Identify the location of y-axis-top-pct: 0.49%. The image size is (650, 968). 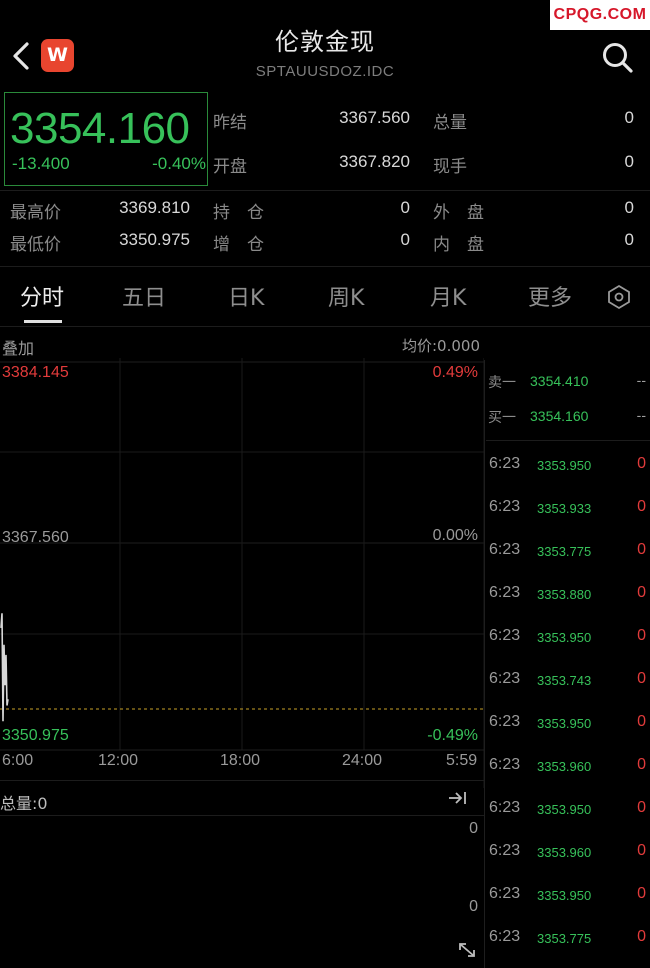
(455, 372).